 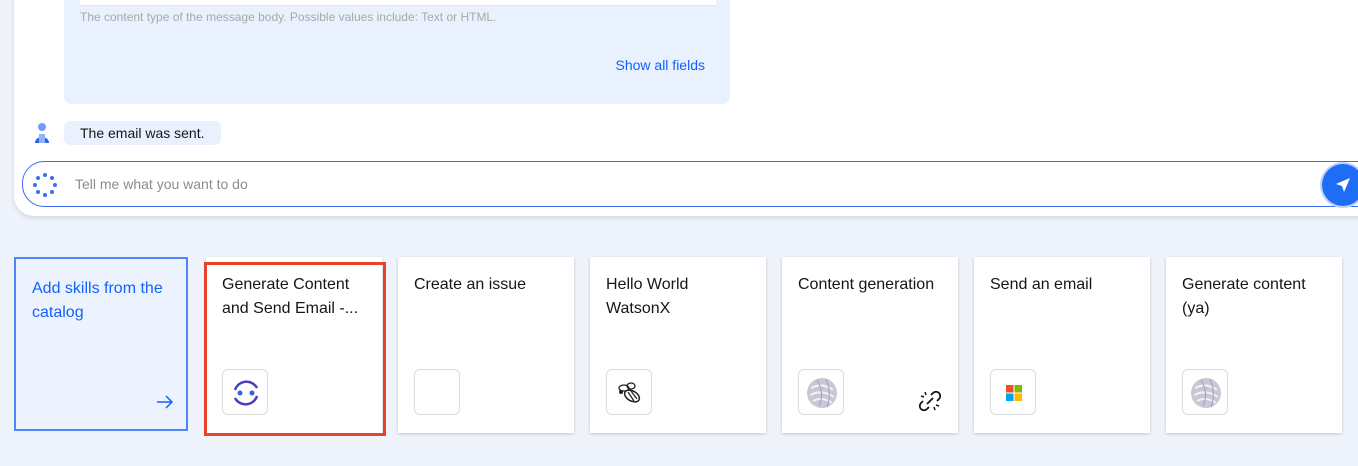 What do you see at coordinates (1041, 284) in the screenshot?
I see `skill-card-title: Send an email` at bounding box center [1041, 284].